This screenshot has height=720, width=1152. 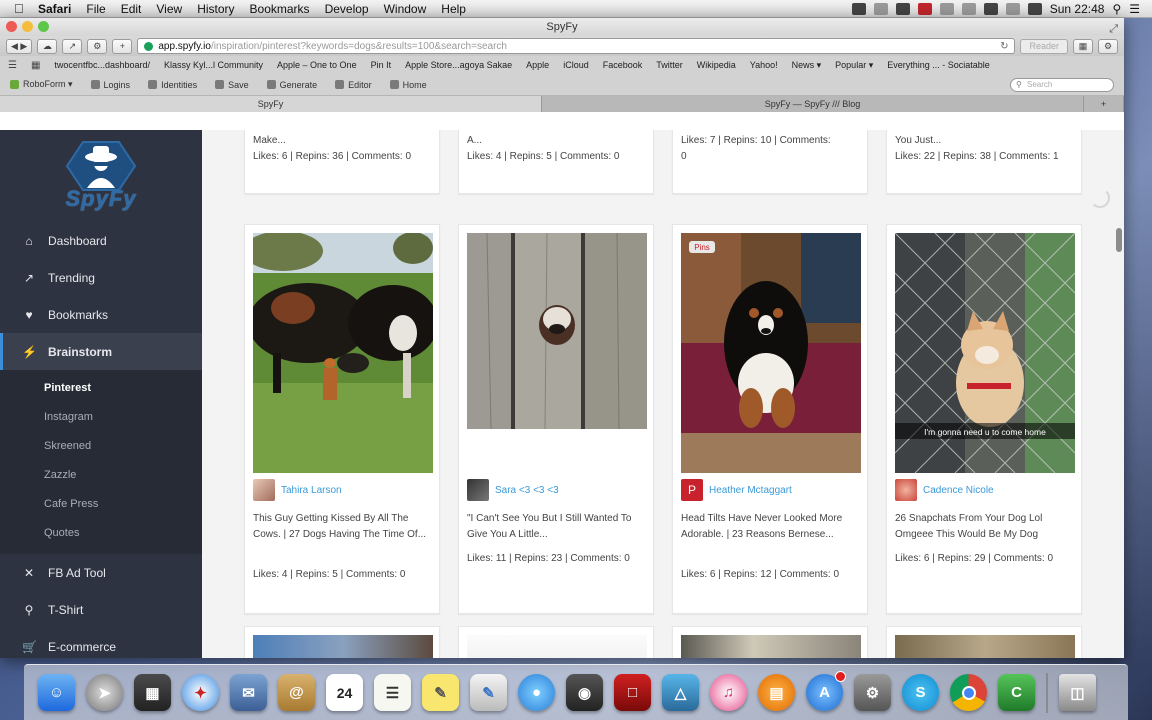 What do you see at coordinates (56, 692) in the screenshot?
I see `finder-icon: ☺` at bounding box center [56, 692].